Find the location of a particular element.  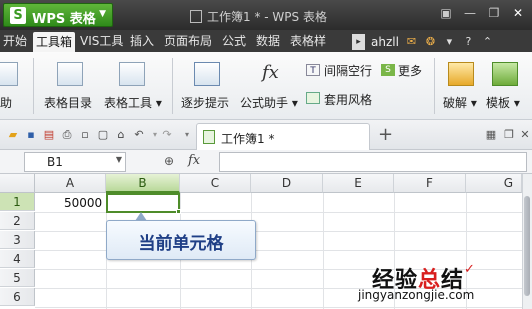

tab-page-layout: 页面布局 is located at coordinates (188, 41).